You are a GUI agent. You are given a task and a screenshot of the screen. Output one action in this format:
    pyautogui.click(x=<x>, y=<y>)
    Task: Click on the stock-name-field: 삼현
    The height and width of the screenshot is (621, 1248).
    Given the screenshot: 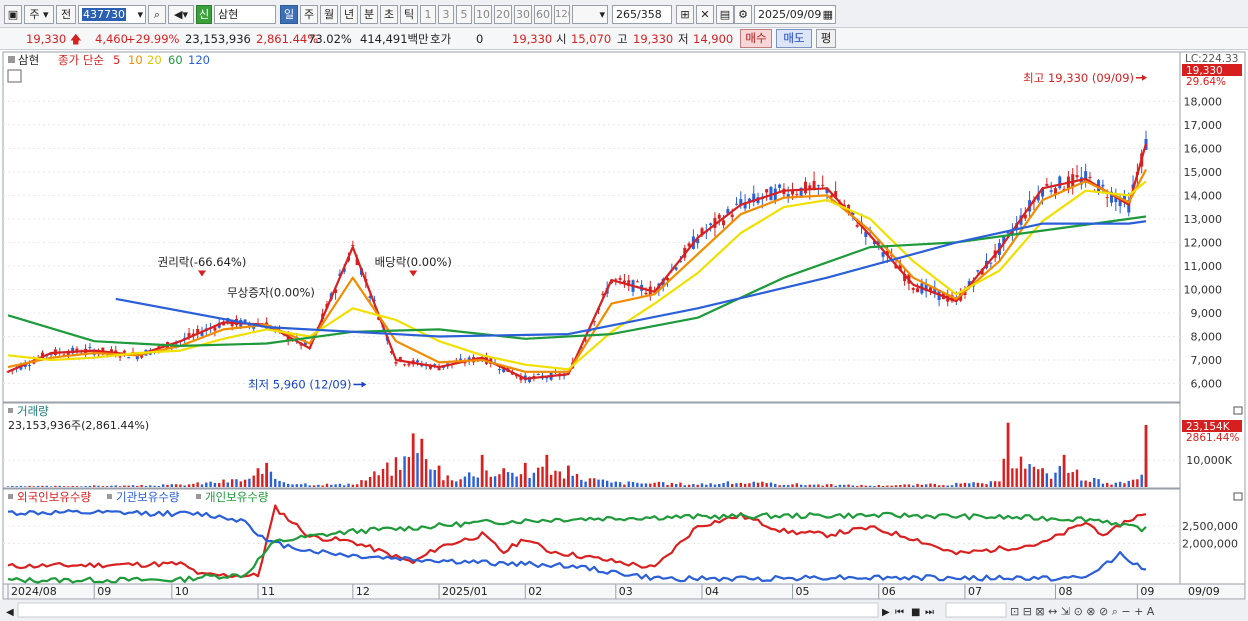 What is the action you would take?
    pyautogui.click(x=245, y=14)
    